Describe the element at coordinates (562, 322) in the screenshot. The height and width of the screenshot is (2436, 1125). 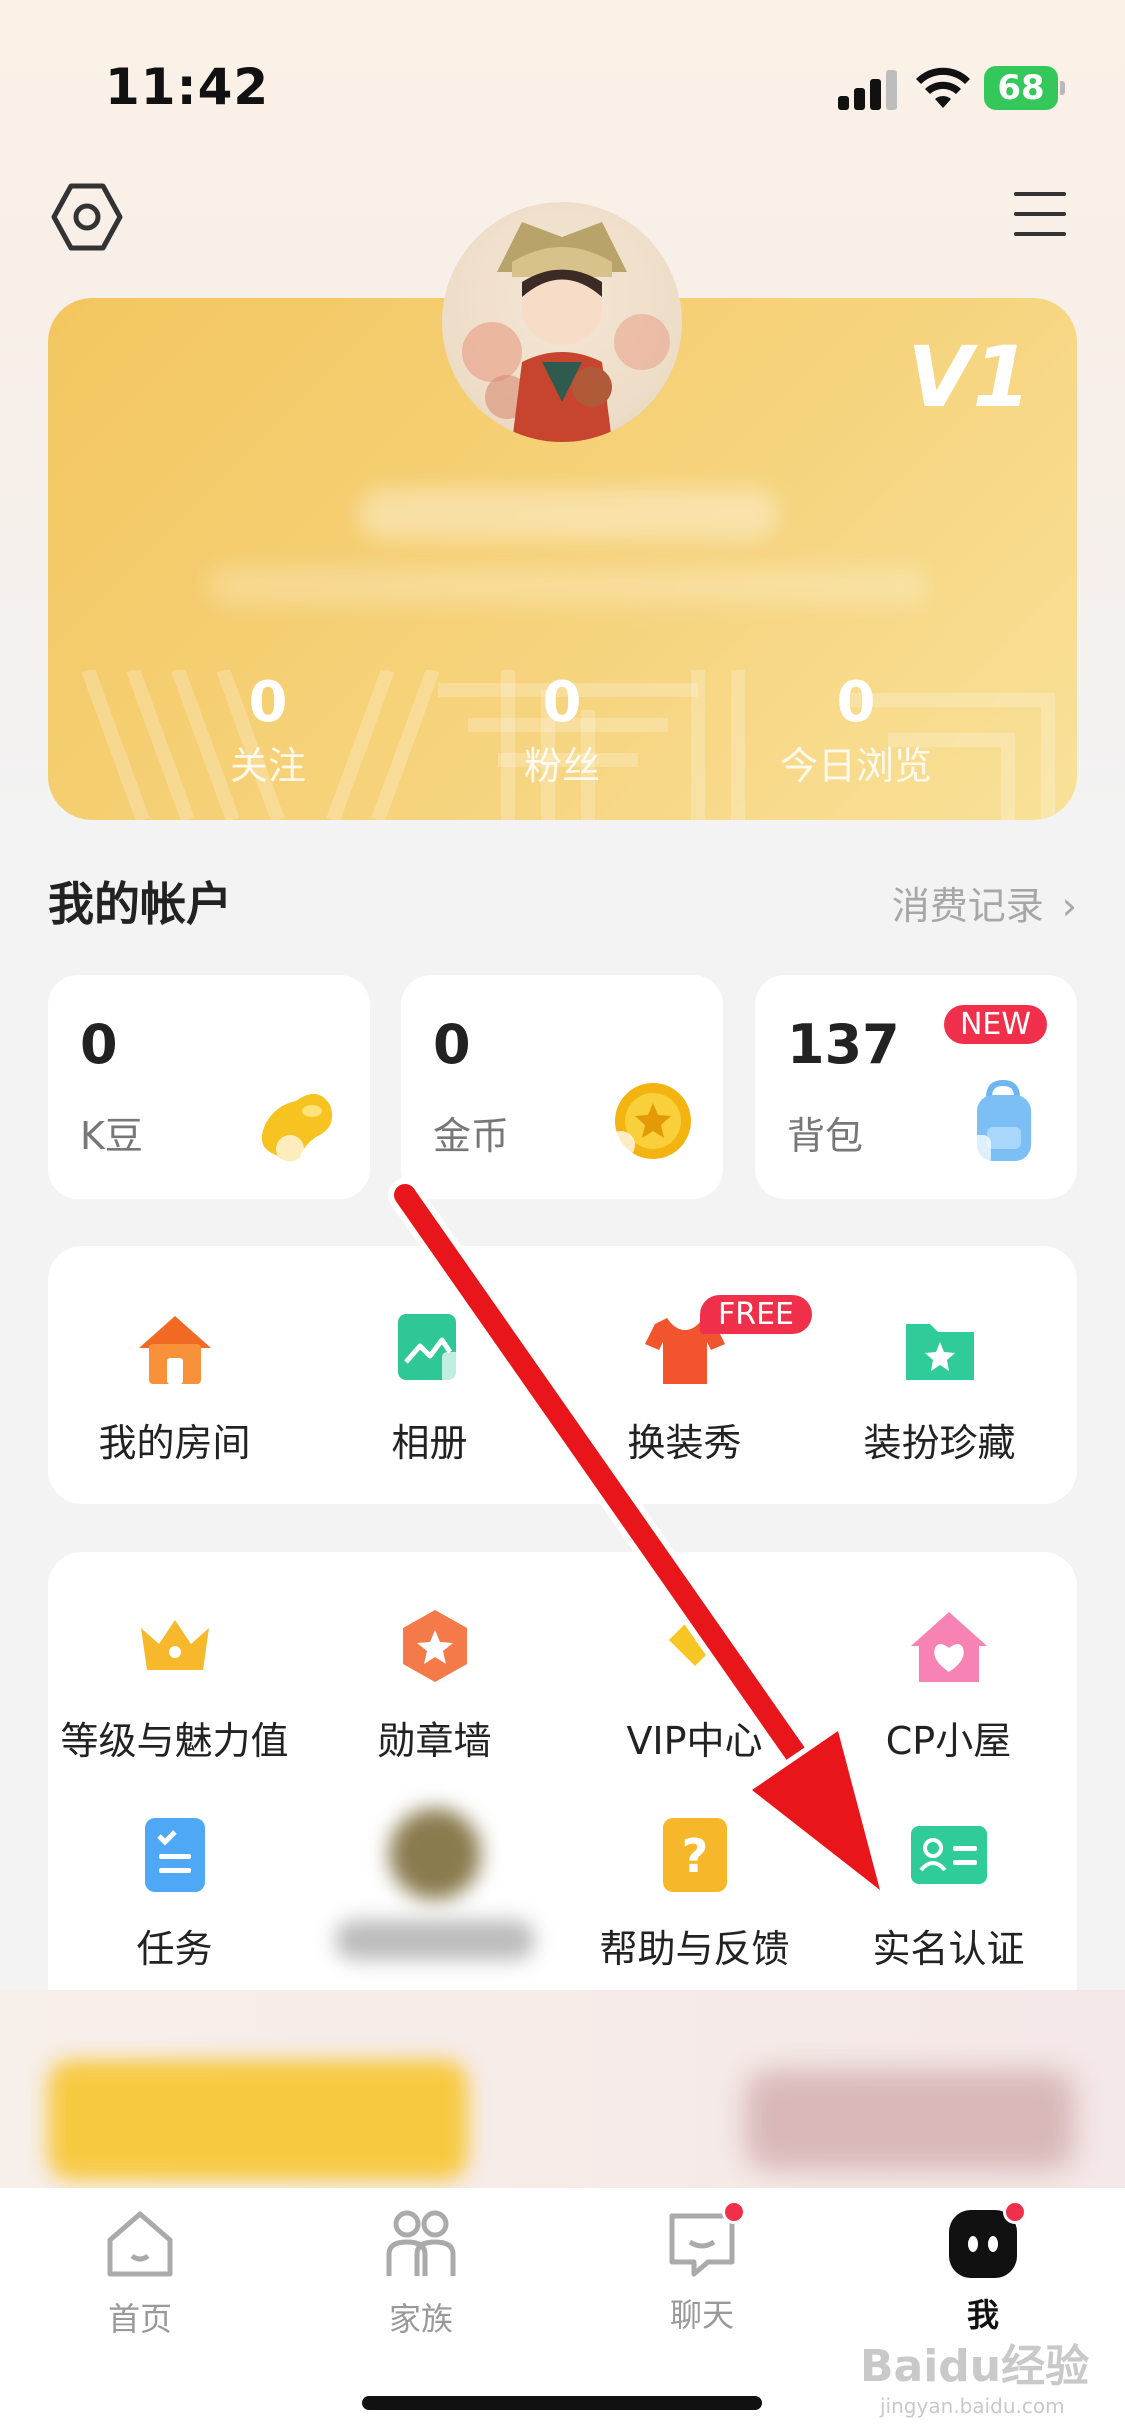
I see `avatar` at that location.